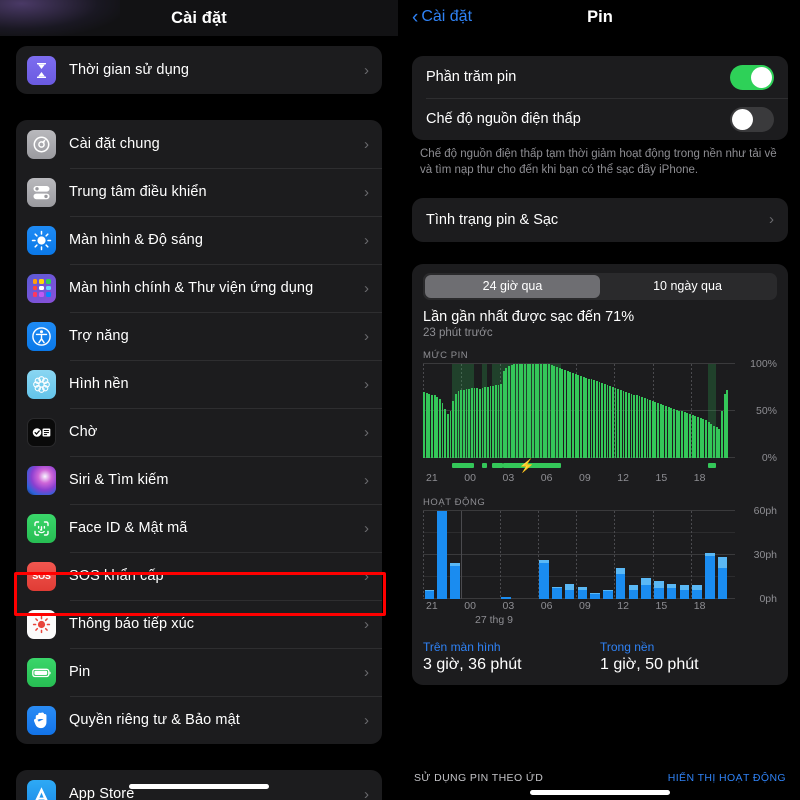 The image size is (800, 800). I want to click on row-battery-percentage: Phần trăm pin, so click(600, 77).